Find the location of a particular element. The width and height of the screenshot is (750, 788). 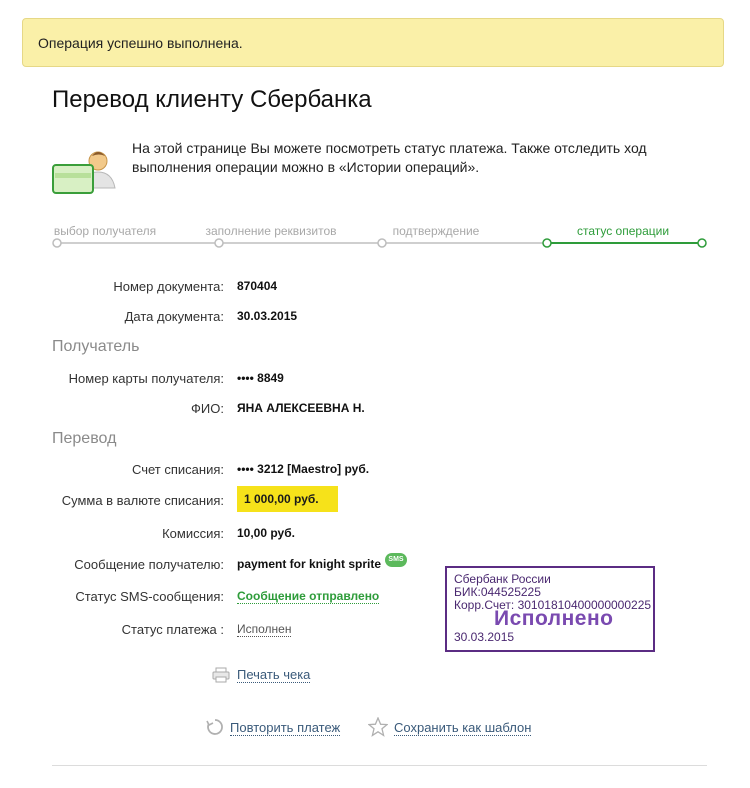

doc-number-label: Номер документа: is located at coordinates (168, 286).